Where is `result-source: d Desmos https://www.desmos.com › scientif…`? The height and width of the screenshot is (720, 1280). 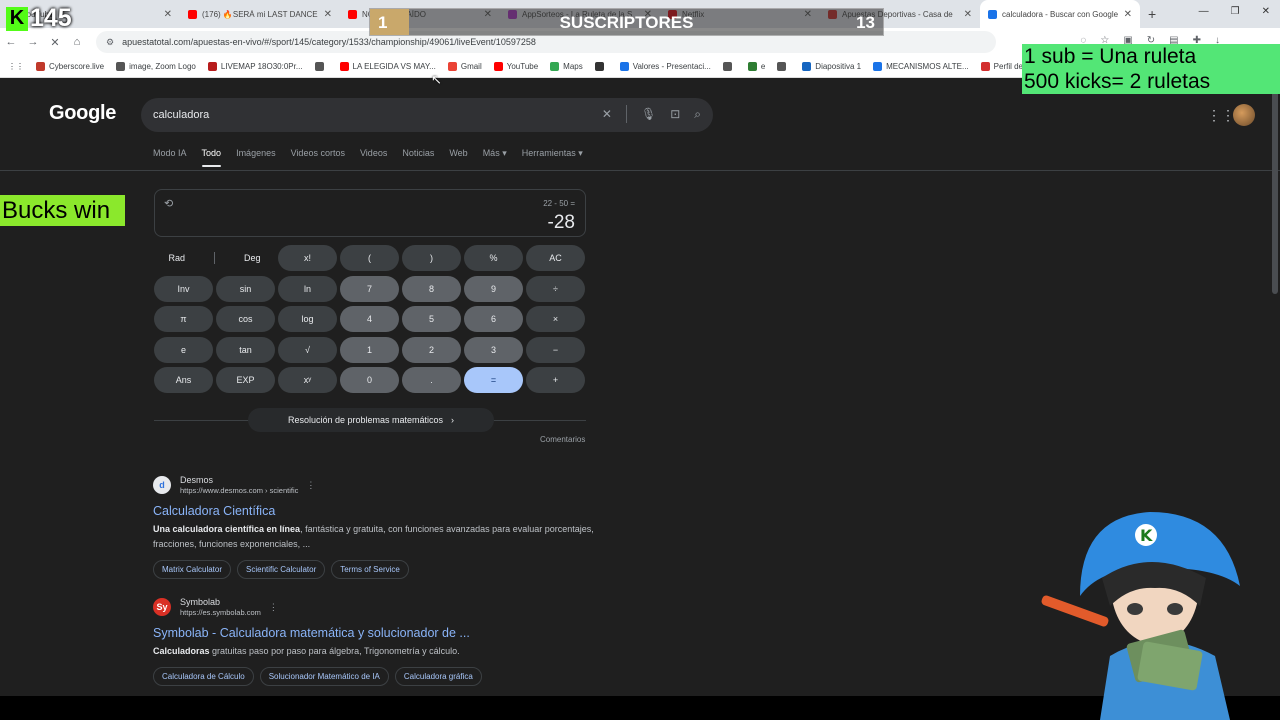
result-source: d Desmos https://www.desmos.com › scientif… is located at coordinates (383, 485).